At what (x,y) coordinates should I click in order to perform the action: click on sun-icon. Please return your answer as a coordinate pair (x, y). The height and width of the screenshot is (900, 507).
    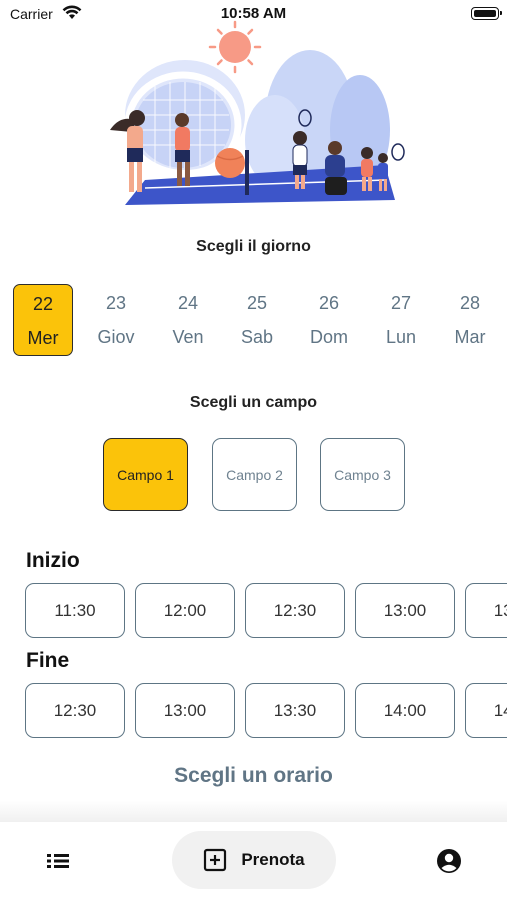
    Looking at the image, I should click on (235, 47).